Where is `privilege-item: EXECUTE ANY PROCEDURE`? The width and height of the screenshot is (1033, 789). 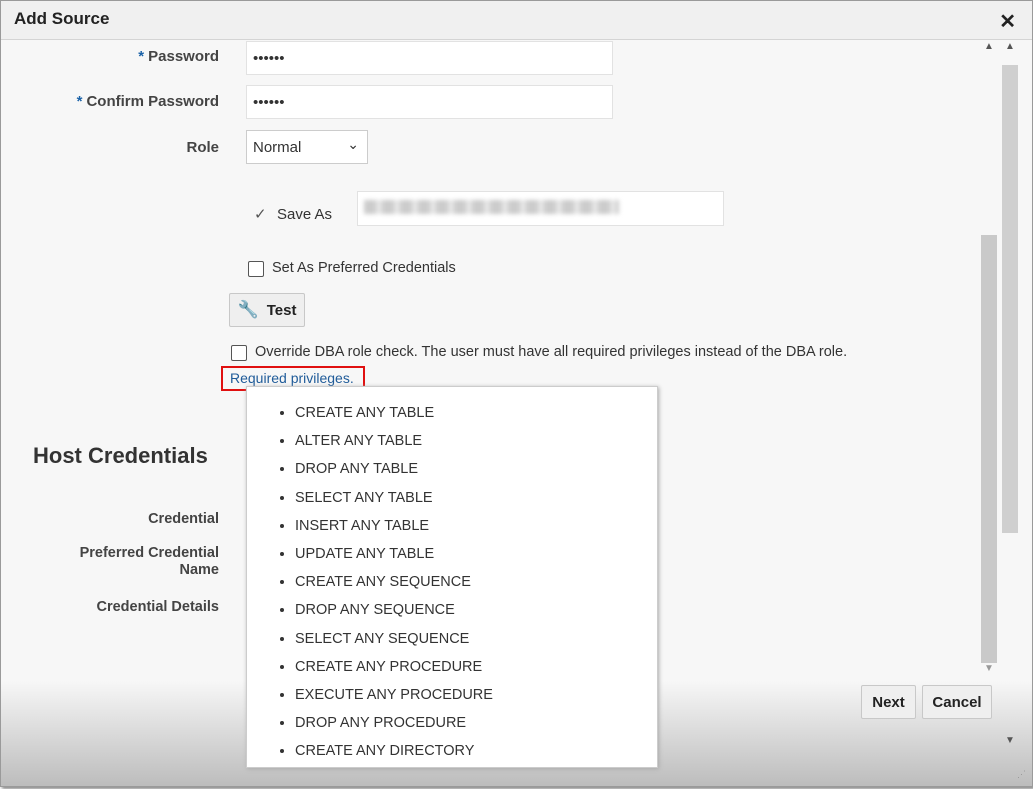
privilege-item: EXECUTE ANY PROCEDURE is located at coordinates (476, 701).